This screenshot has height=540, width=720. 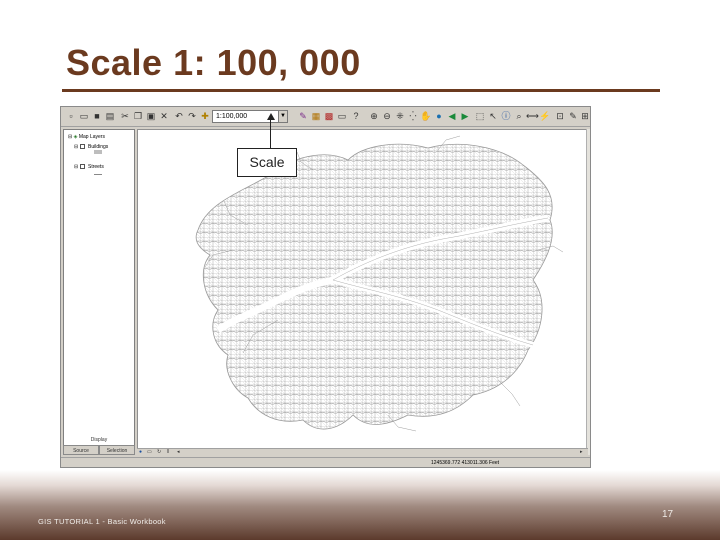 What do you see at coordinates (164, 116) in the screenshot?
I see `delete-icon: ✕` at bounding box center [164, 116].